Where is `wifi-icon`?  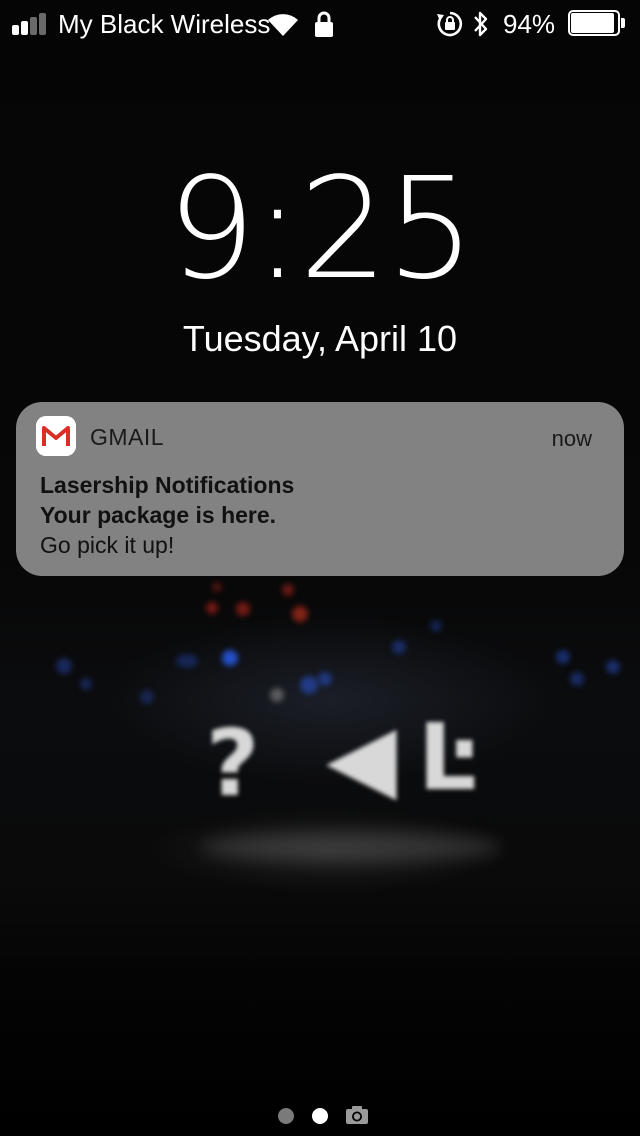
wifi-icon is located at coordinates (283, 25).